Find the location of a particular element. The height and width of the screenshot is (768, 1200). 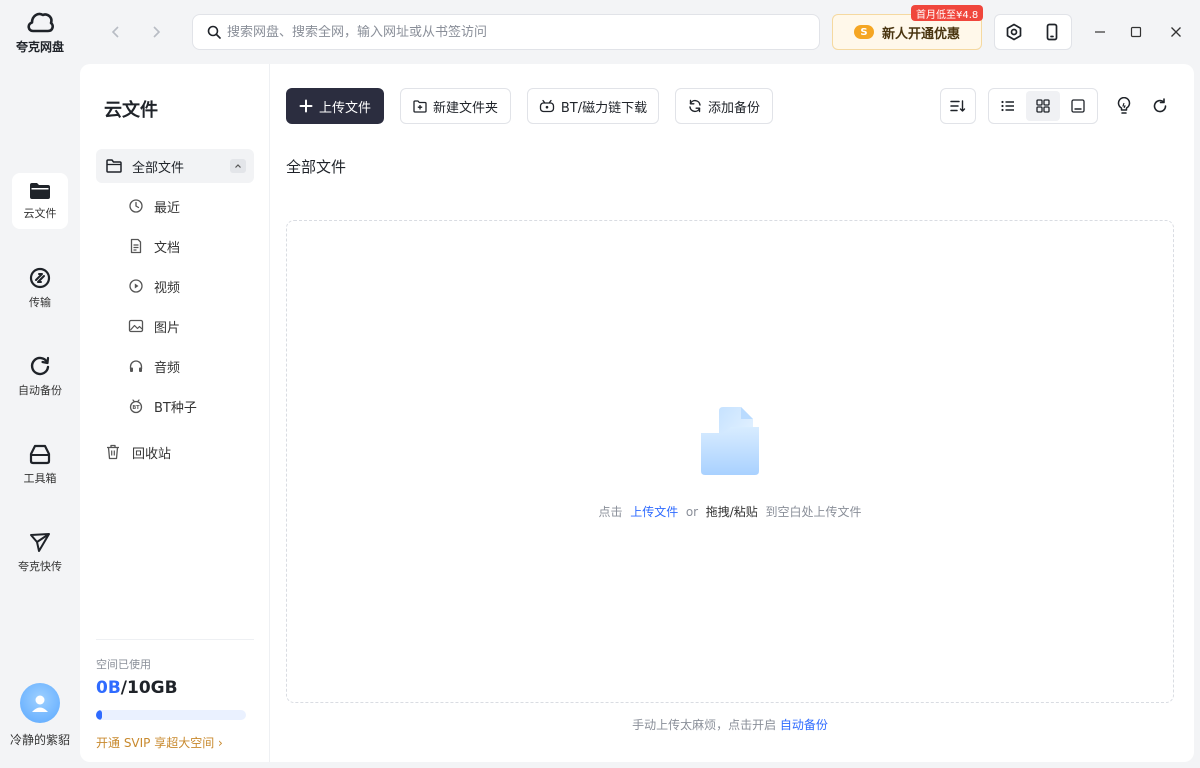

preview-view-button is located at coordinates (1078, 106).